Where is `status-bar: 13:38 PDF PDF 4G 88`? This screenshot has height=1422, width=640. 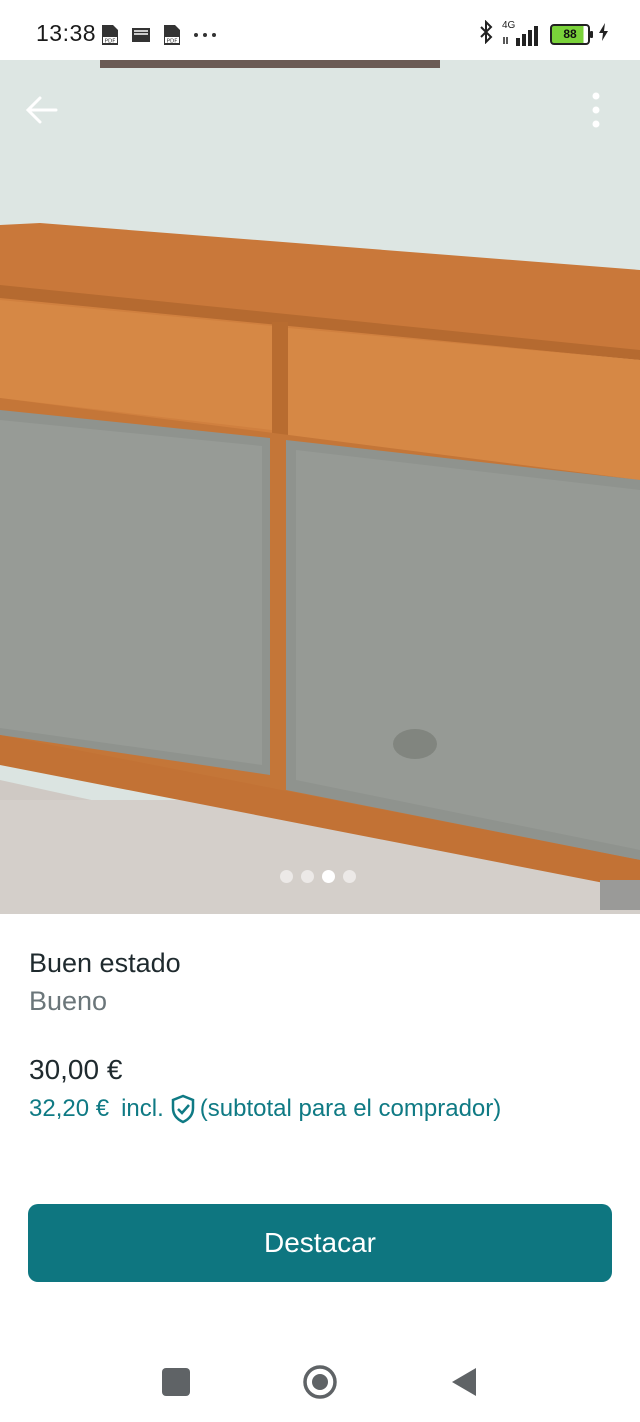
status-bar: 13:38 PDF PDF 4G 88 is located at coordinates (320, 30).